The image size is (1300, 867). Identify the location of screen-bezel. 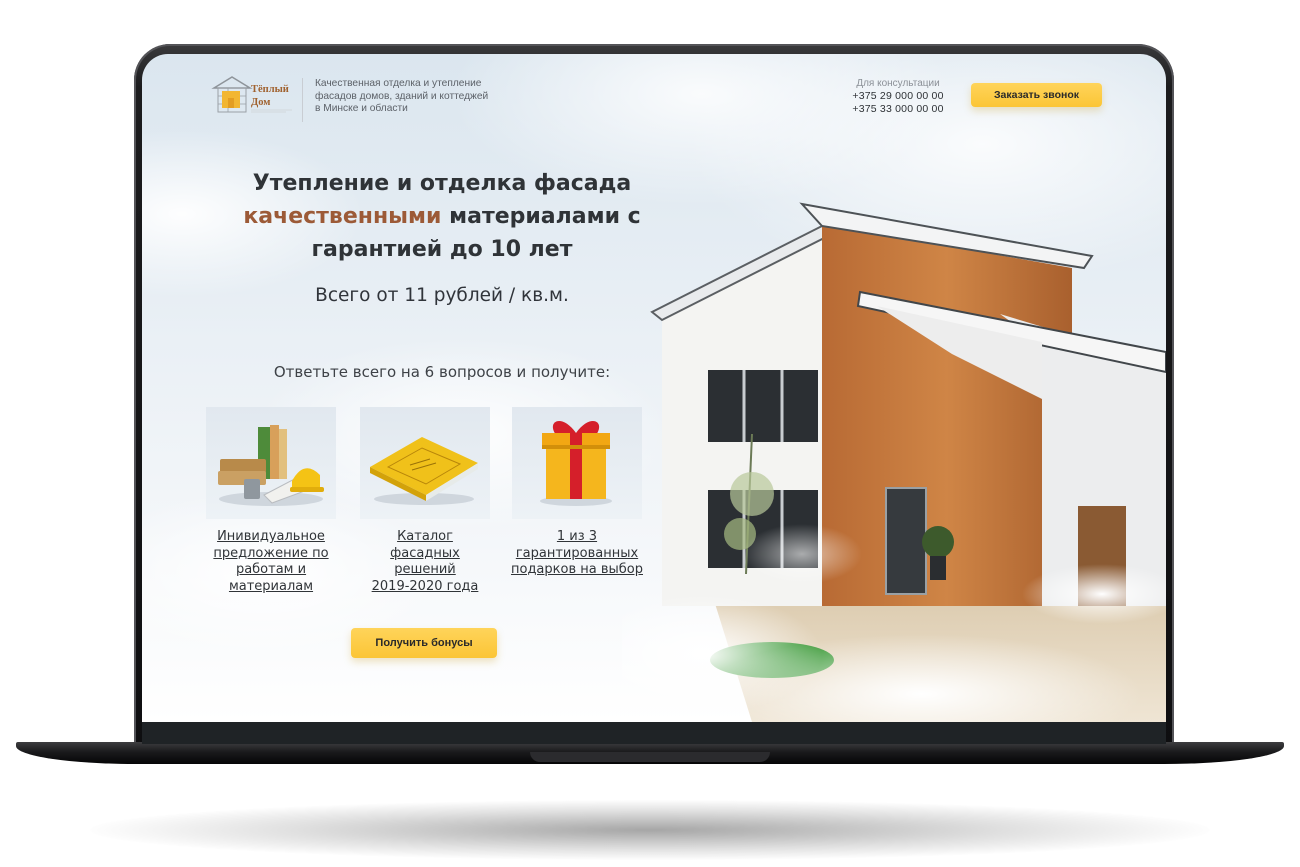
(654, 733).